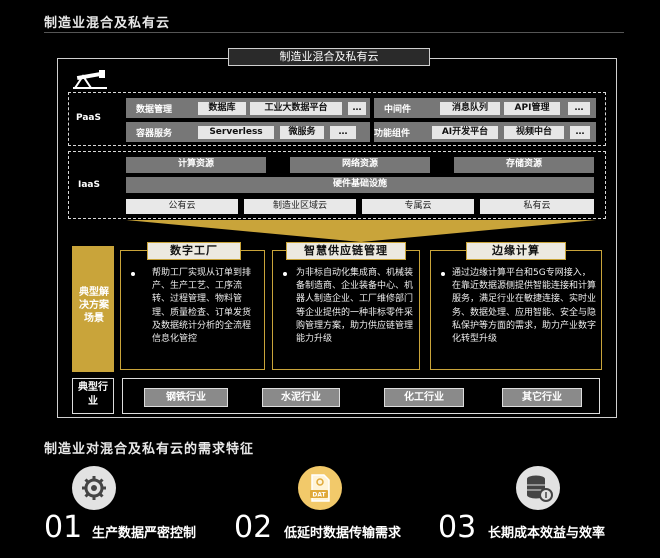 The image size is (660, 558). What do you see at coordinates (319, 495) in the screenshot?
I see `svg-text: DAT` at bounding box center [319, 495].